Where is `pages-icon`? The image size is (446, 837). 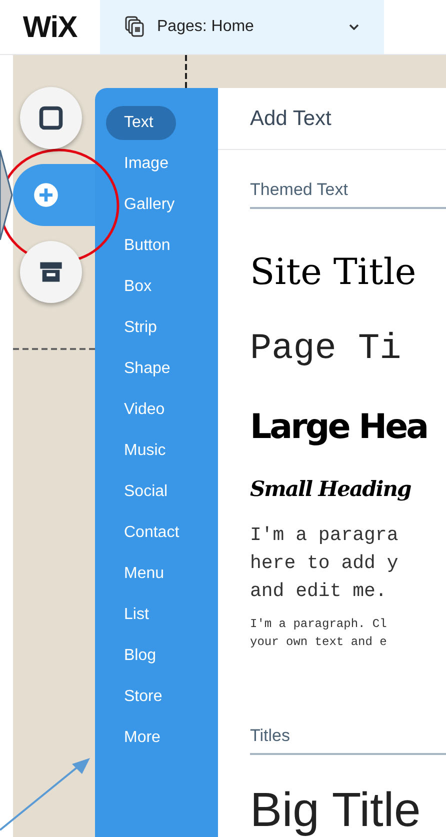 pages-icon is located at coordinates (135, 27).